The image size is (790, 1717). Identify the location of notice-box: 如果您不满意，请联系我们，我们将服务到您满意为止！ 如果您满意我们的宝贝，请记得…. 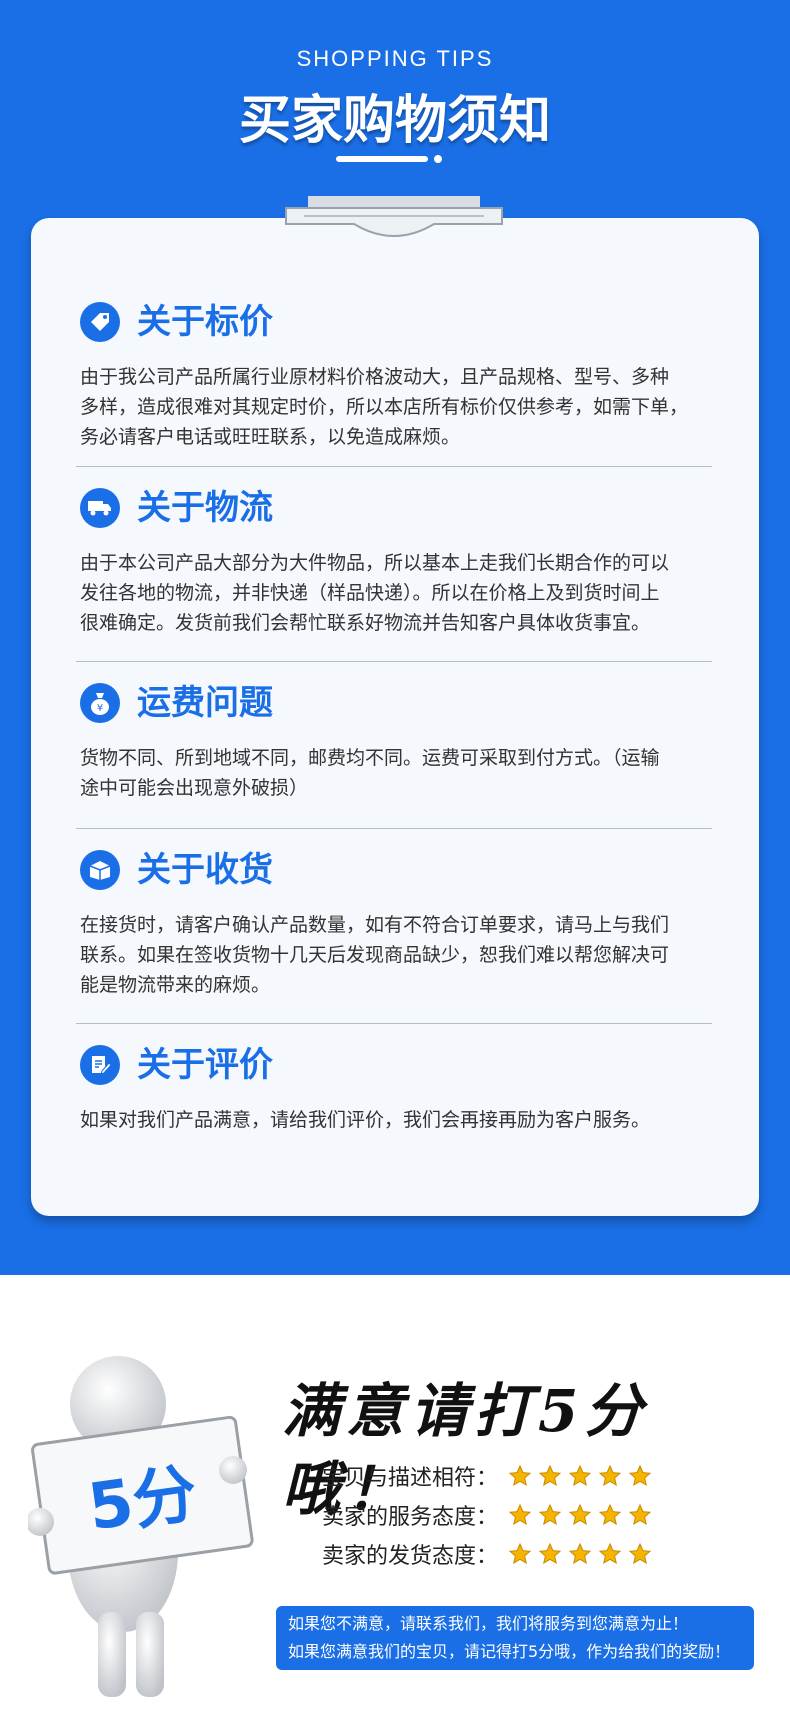
(515, 1638).